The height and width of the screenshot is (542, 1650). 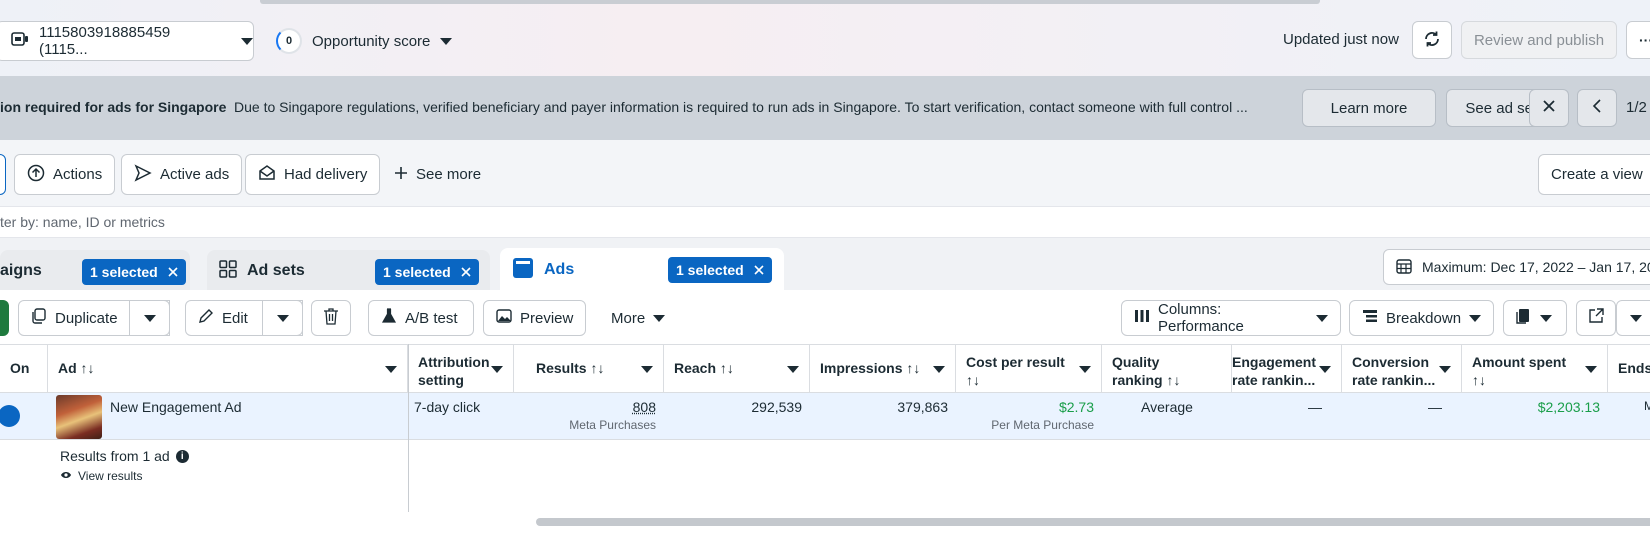 I want to click on plus-icon, so click(x=401, y=175).